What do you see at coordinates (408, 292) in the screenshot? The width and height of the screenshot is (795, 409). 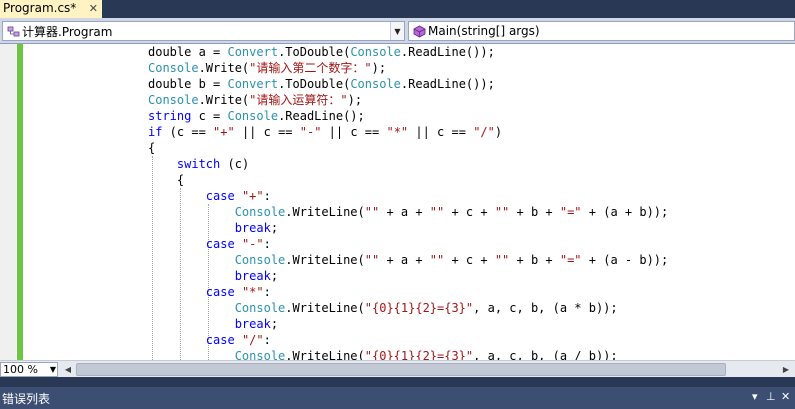 I see `code-line: case "*":` at bounding box center [408, 292].